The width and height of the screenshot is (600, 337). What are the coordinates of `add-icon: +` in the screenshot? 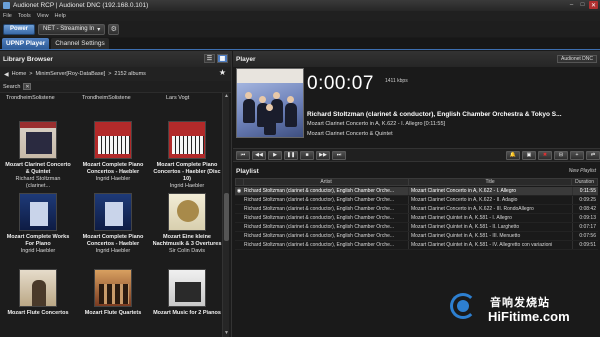 It's located at (577, 155).